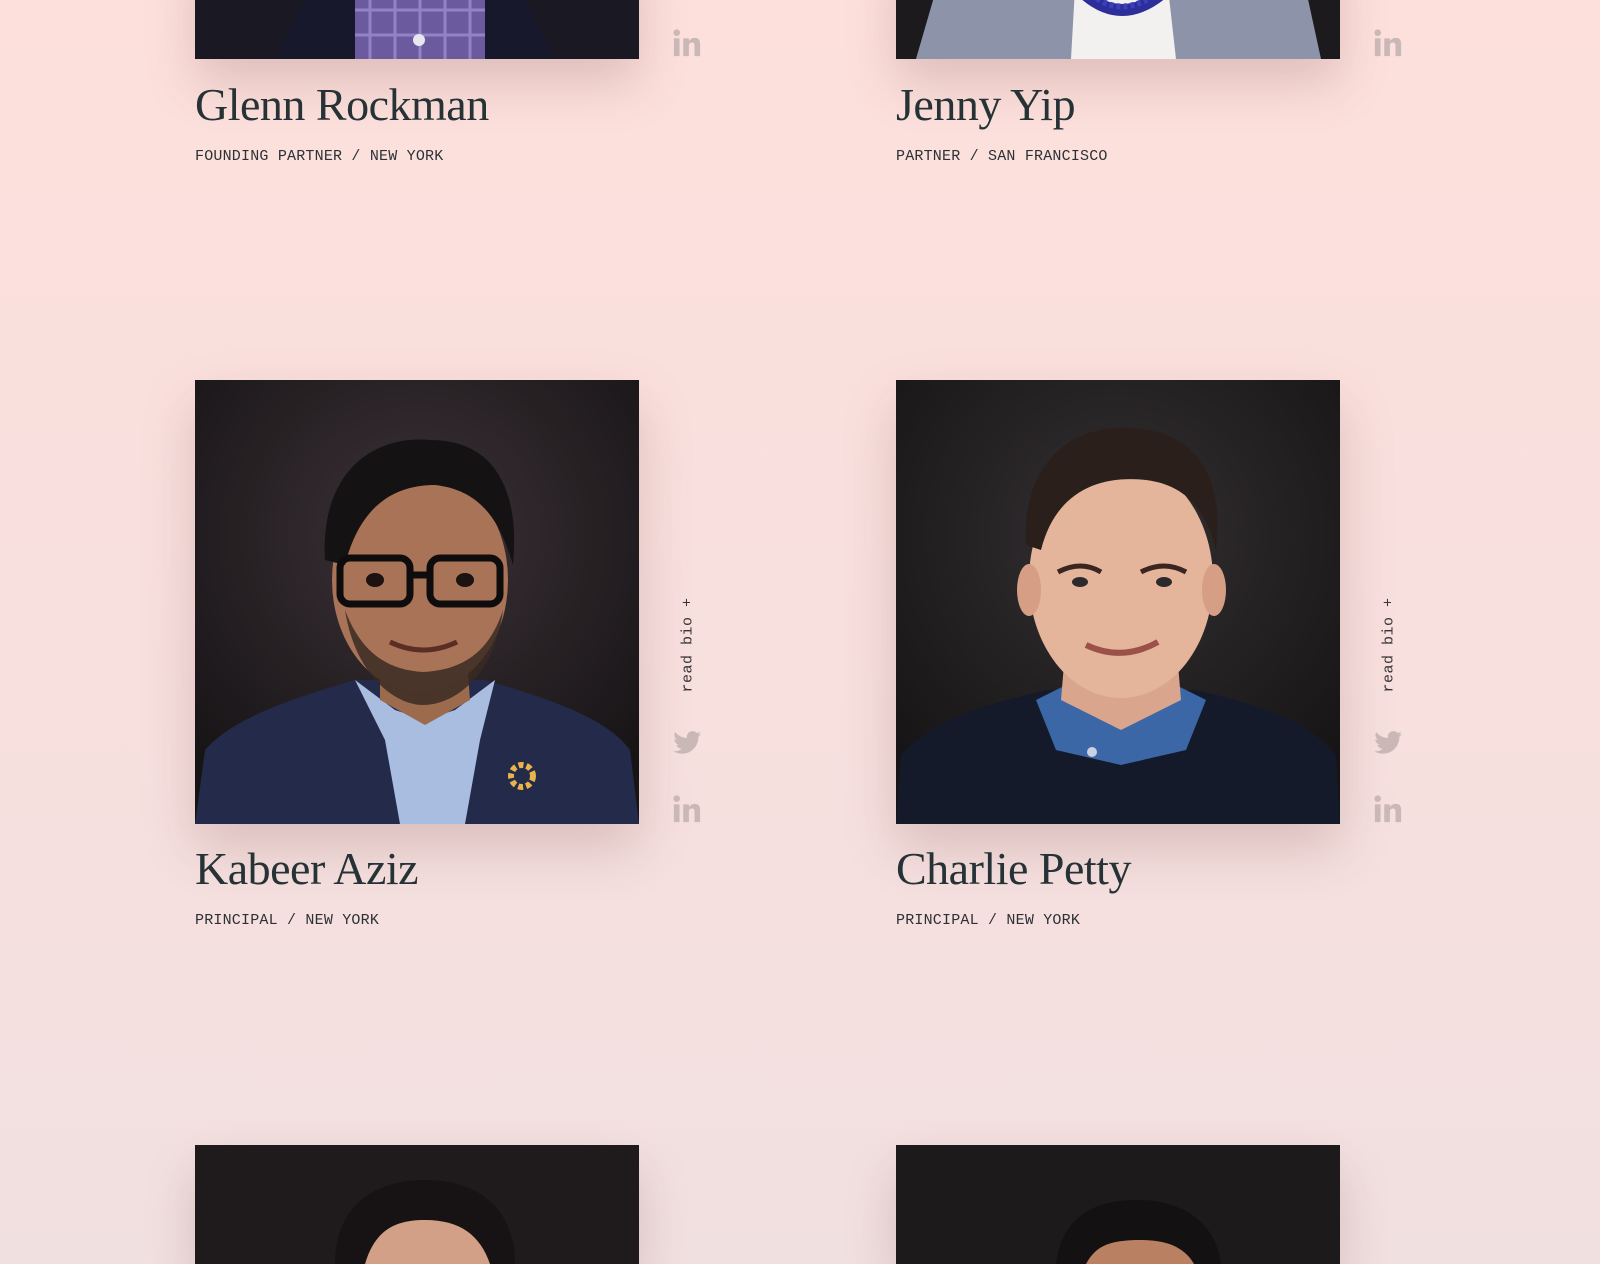 The height and width of the screenshot is (1264, 1600). What do you see at coordinates (319, 156) in the screenshot?
I see `person-role: FOUNDING PARTNER / NEW YORK` at bounding box center [319, 156].